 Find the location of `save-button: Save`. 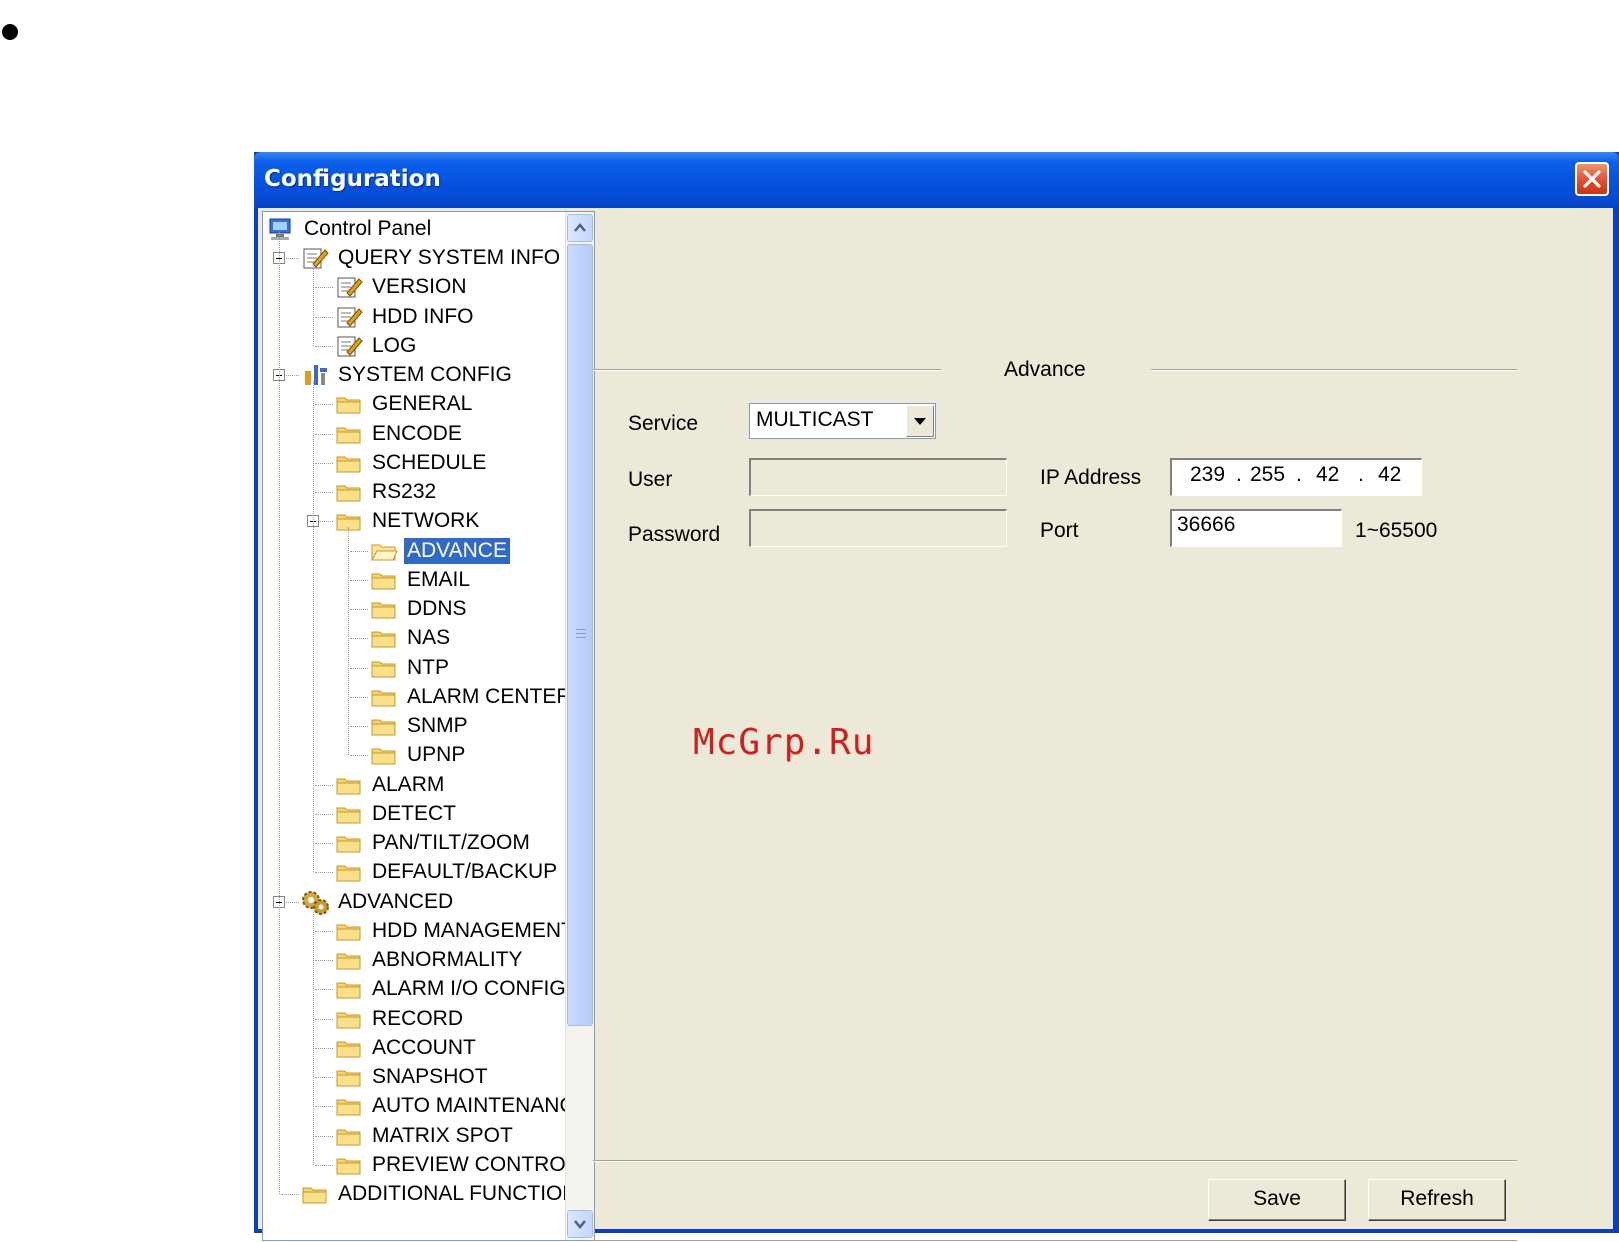

save-button: Save is located at coordinates (1277, 1200).